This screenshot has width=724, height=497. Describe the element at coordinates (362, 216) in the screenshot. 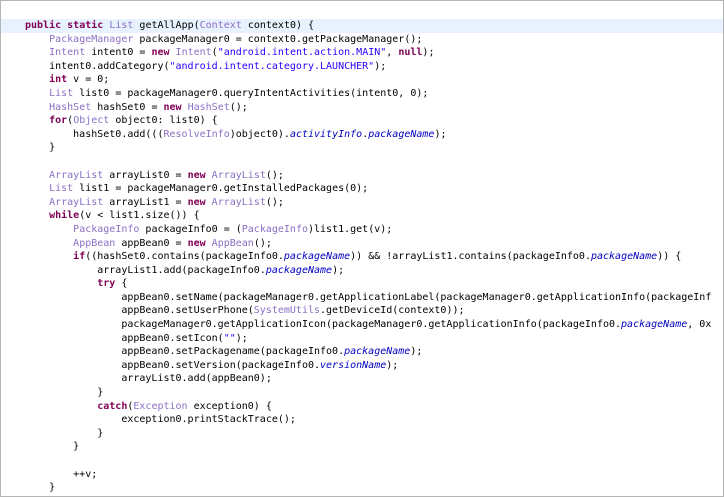

I see `code-line: while(v < list1.size()) {` at that location.